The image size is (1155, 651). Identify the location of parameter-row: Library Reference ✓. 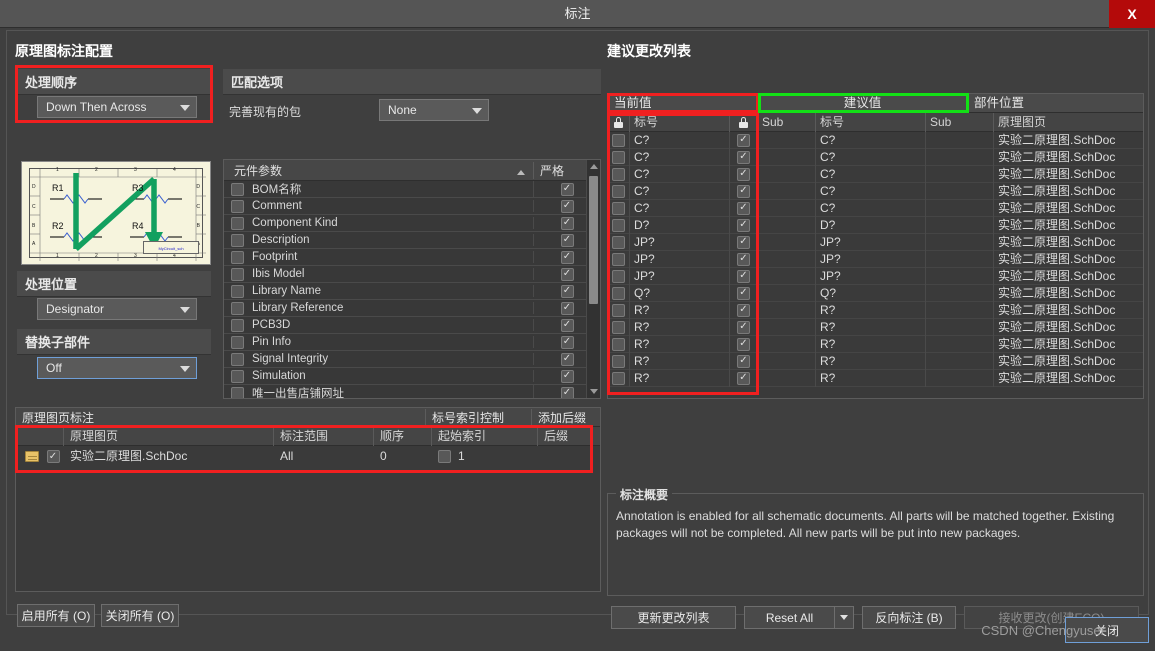
(412, 308).